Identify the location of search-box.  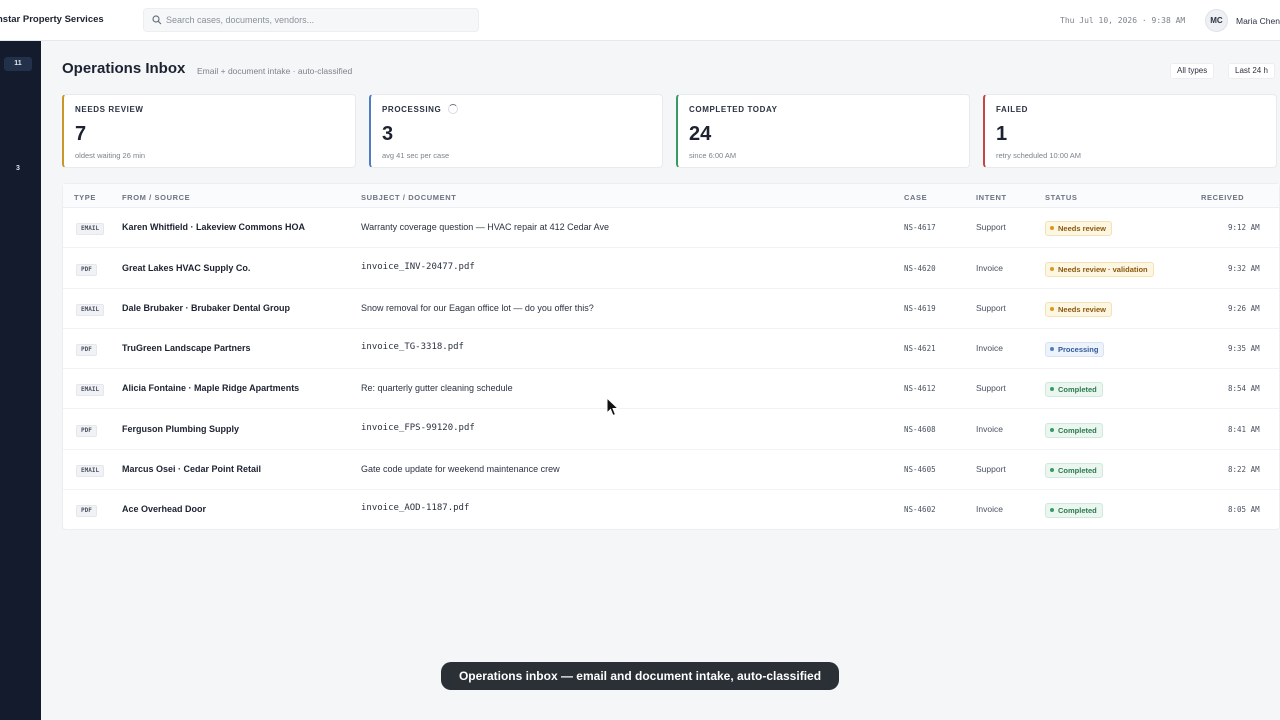
(311, 20).